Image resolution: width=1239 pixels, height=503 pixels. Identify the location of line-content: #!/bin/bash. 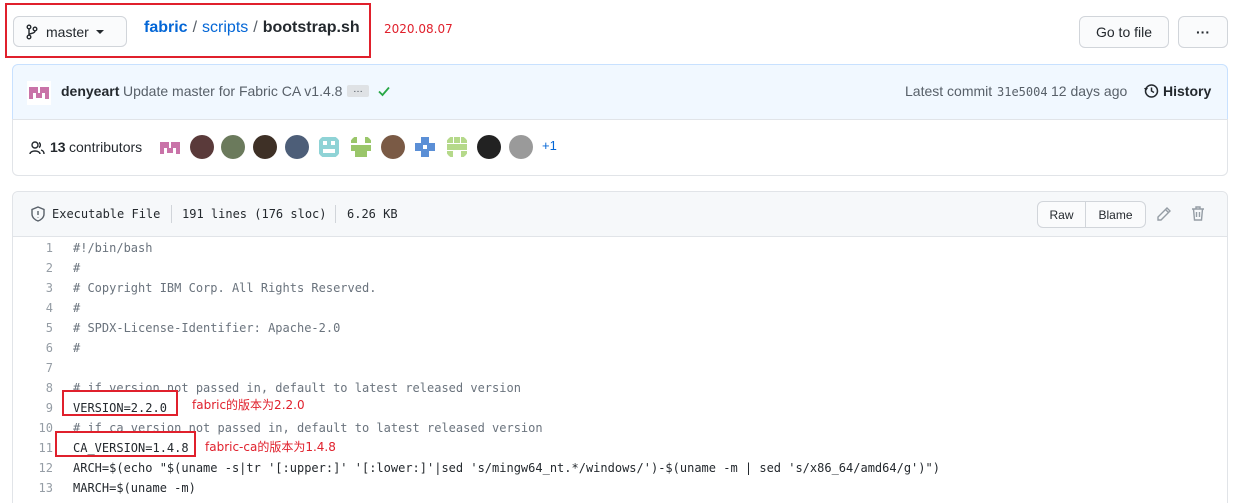
(113, 248).